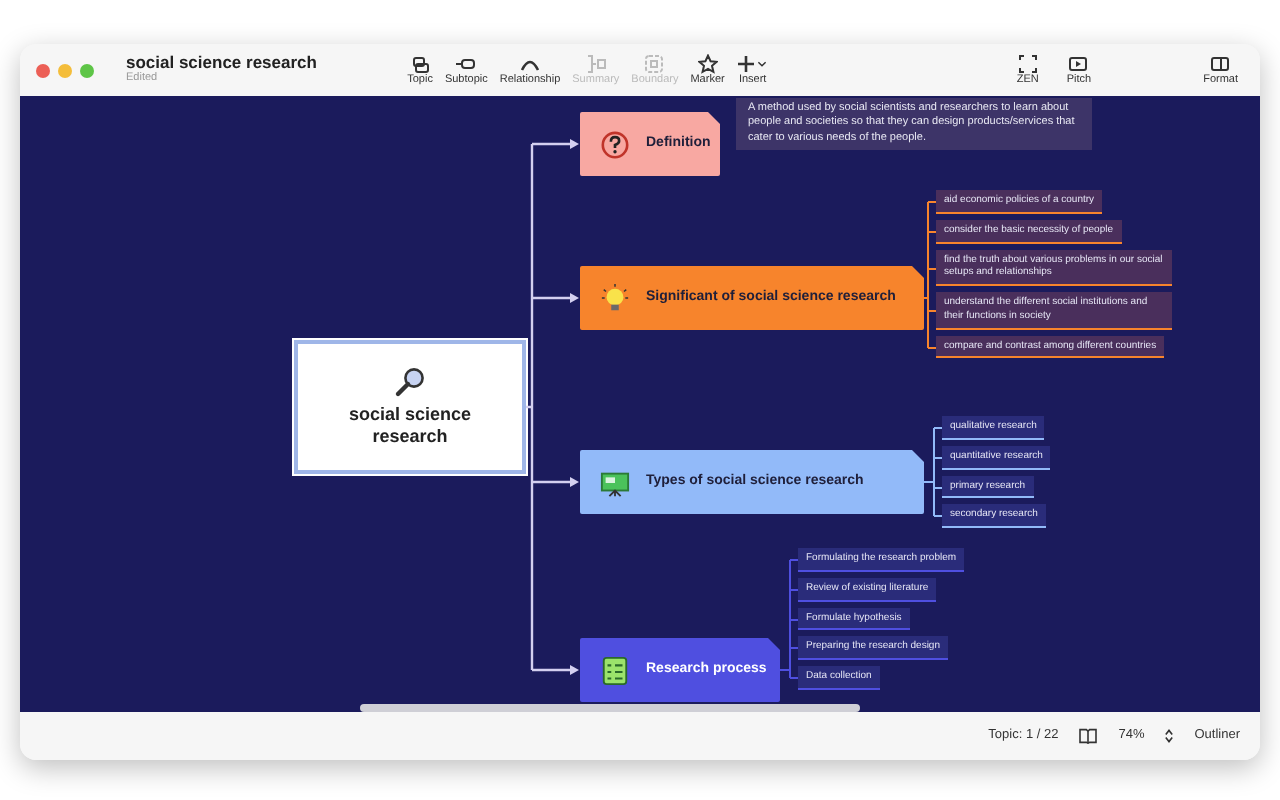 This screenshot has width=1280, height=800. What do you see at coordinates (87, 70) in the screenshot?
I see `zoom-button` at bounding box center [87, 70].